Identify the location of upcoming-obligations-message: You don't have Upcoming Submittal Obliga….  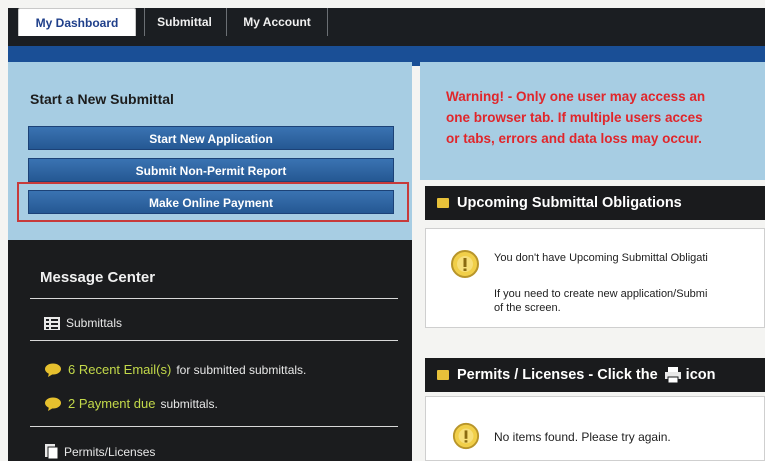
(601, 258).